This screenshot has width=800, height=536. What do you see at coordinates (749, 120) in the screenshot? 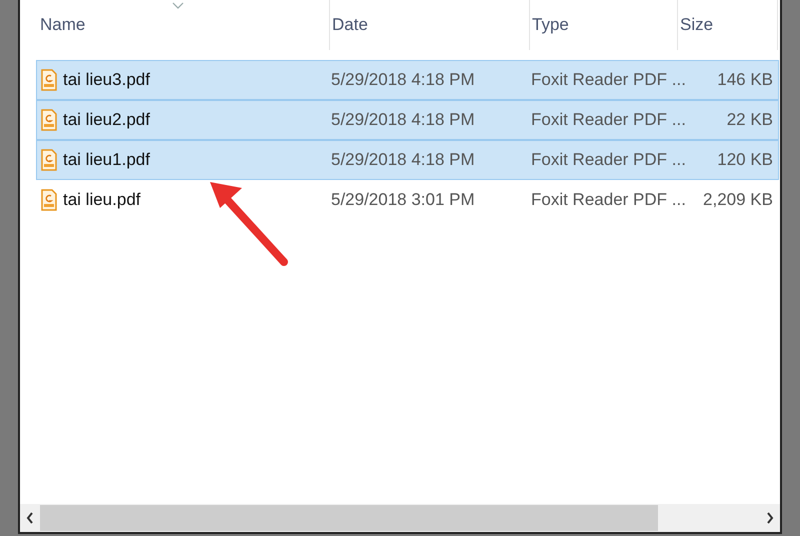
I see `file-size: 22 KB` at bounding box center [749, 120].